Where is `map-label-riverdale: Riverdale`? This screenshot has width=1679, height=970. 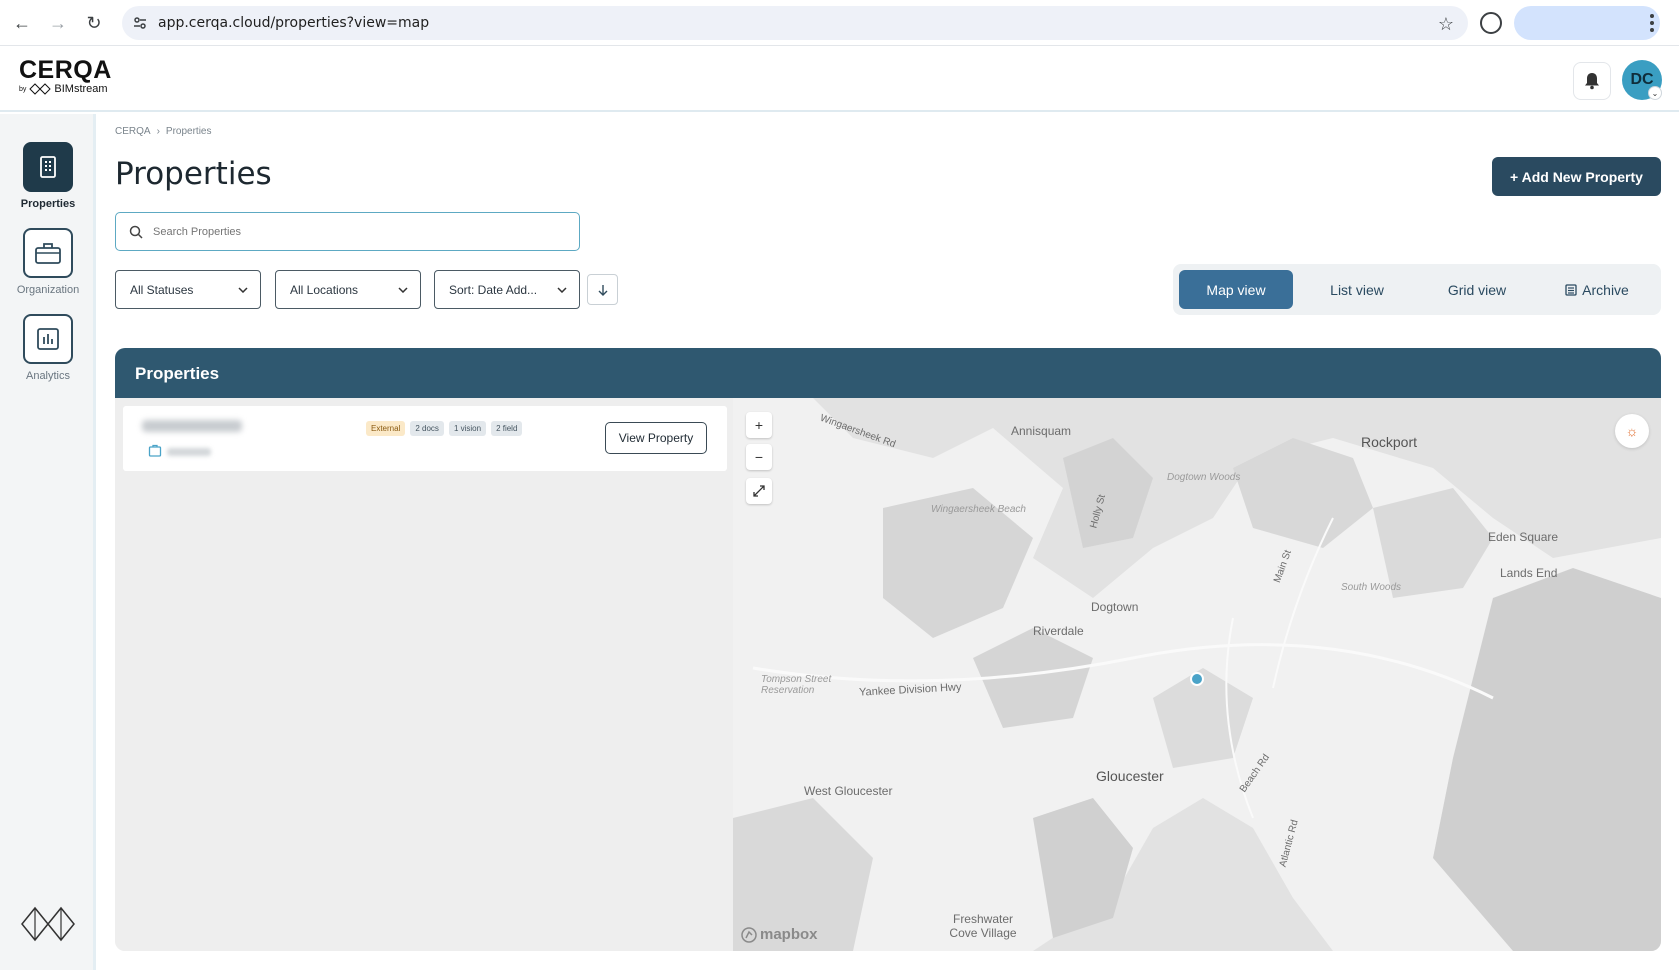 map-label-riverdale: Riverdale is located at coordinates (1058, 631).